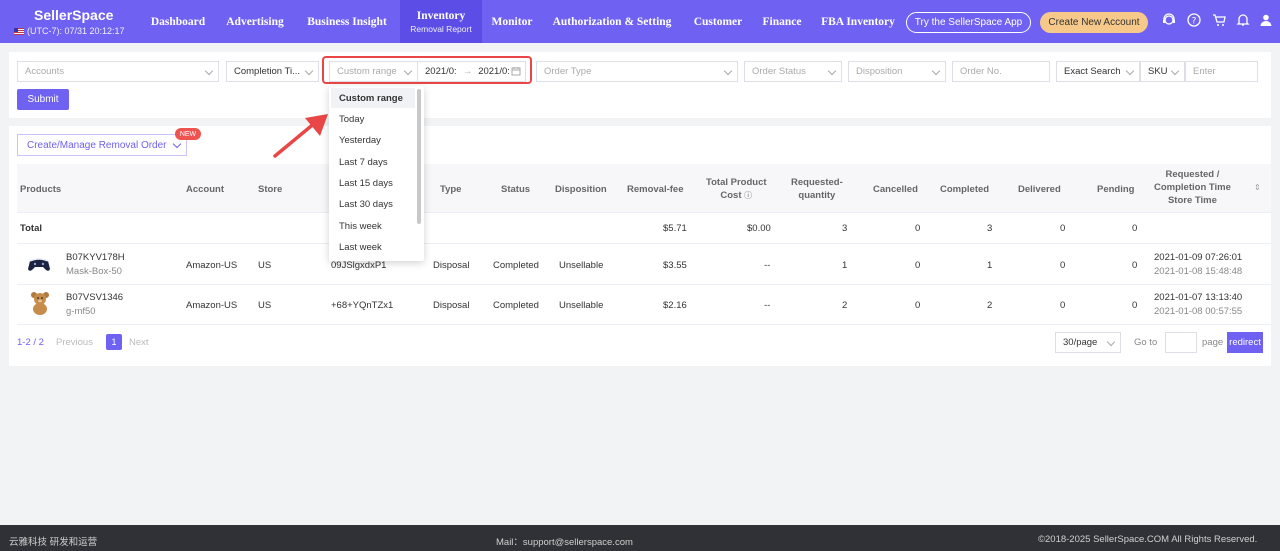 Image resolution: width=1280 pixels, height=551 pixels. Describe the element at coordinates (419, 156) in the screenshot. I see `dropdown-scrollbar` at that location.